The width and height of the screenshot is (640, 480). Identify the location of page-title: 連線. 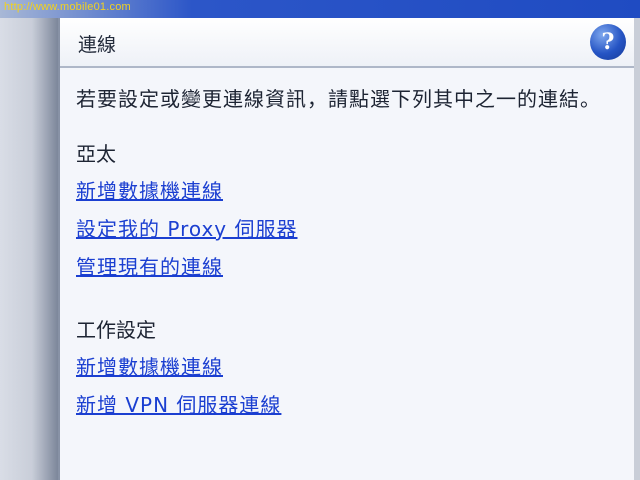
(97, 45).